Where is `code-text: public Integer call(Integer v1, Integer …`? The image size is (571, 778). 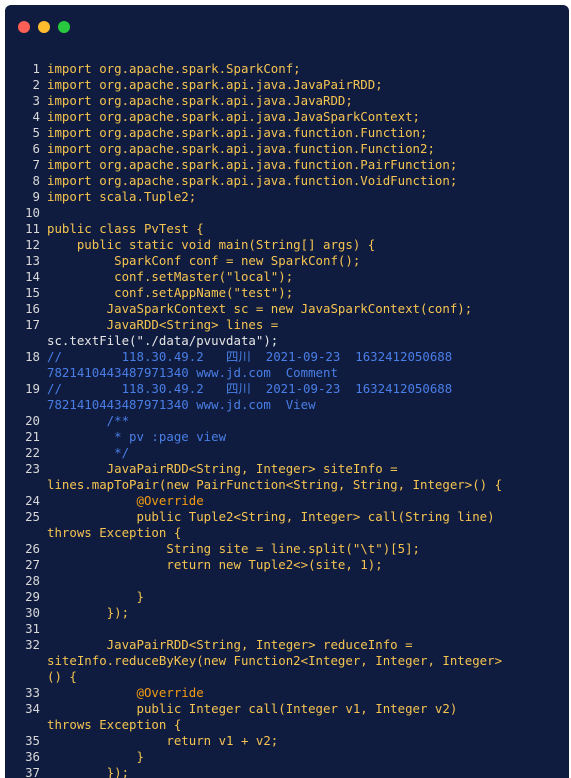
code-text: public Integer call(Integer v1, Integer … is located at coordinates (252, 708).